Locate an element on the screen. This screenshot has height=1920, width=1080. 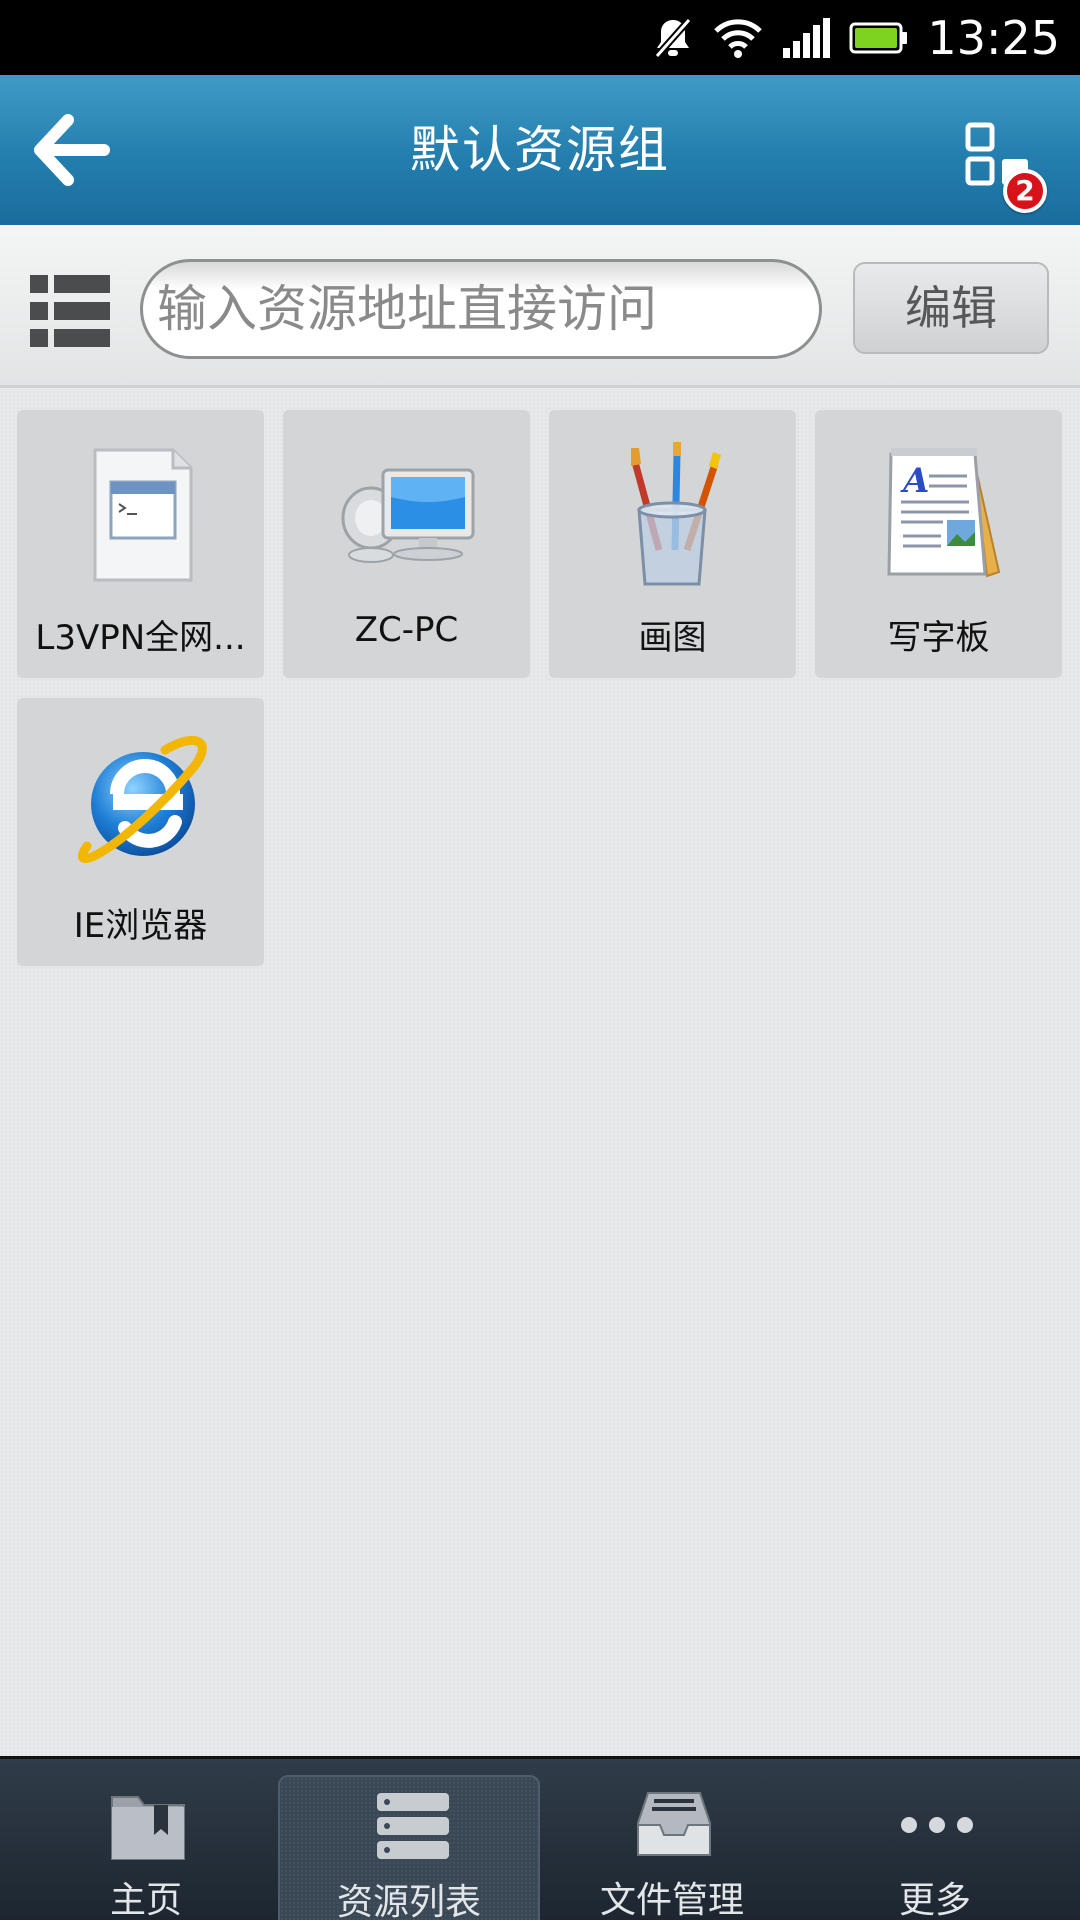
list-view-button is located at coordinates (70, 311).